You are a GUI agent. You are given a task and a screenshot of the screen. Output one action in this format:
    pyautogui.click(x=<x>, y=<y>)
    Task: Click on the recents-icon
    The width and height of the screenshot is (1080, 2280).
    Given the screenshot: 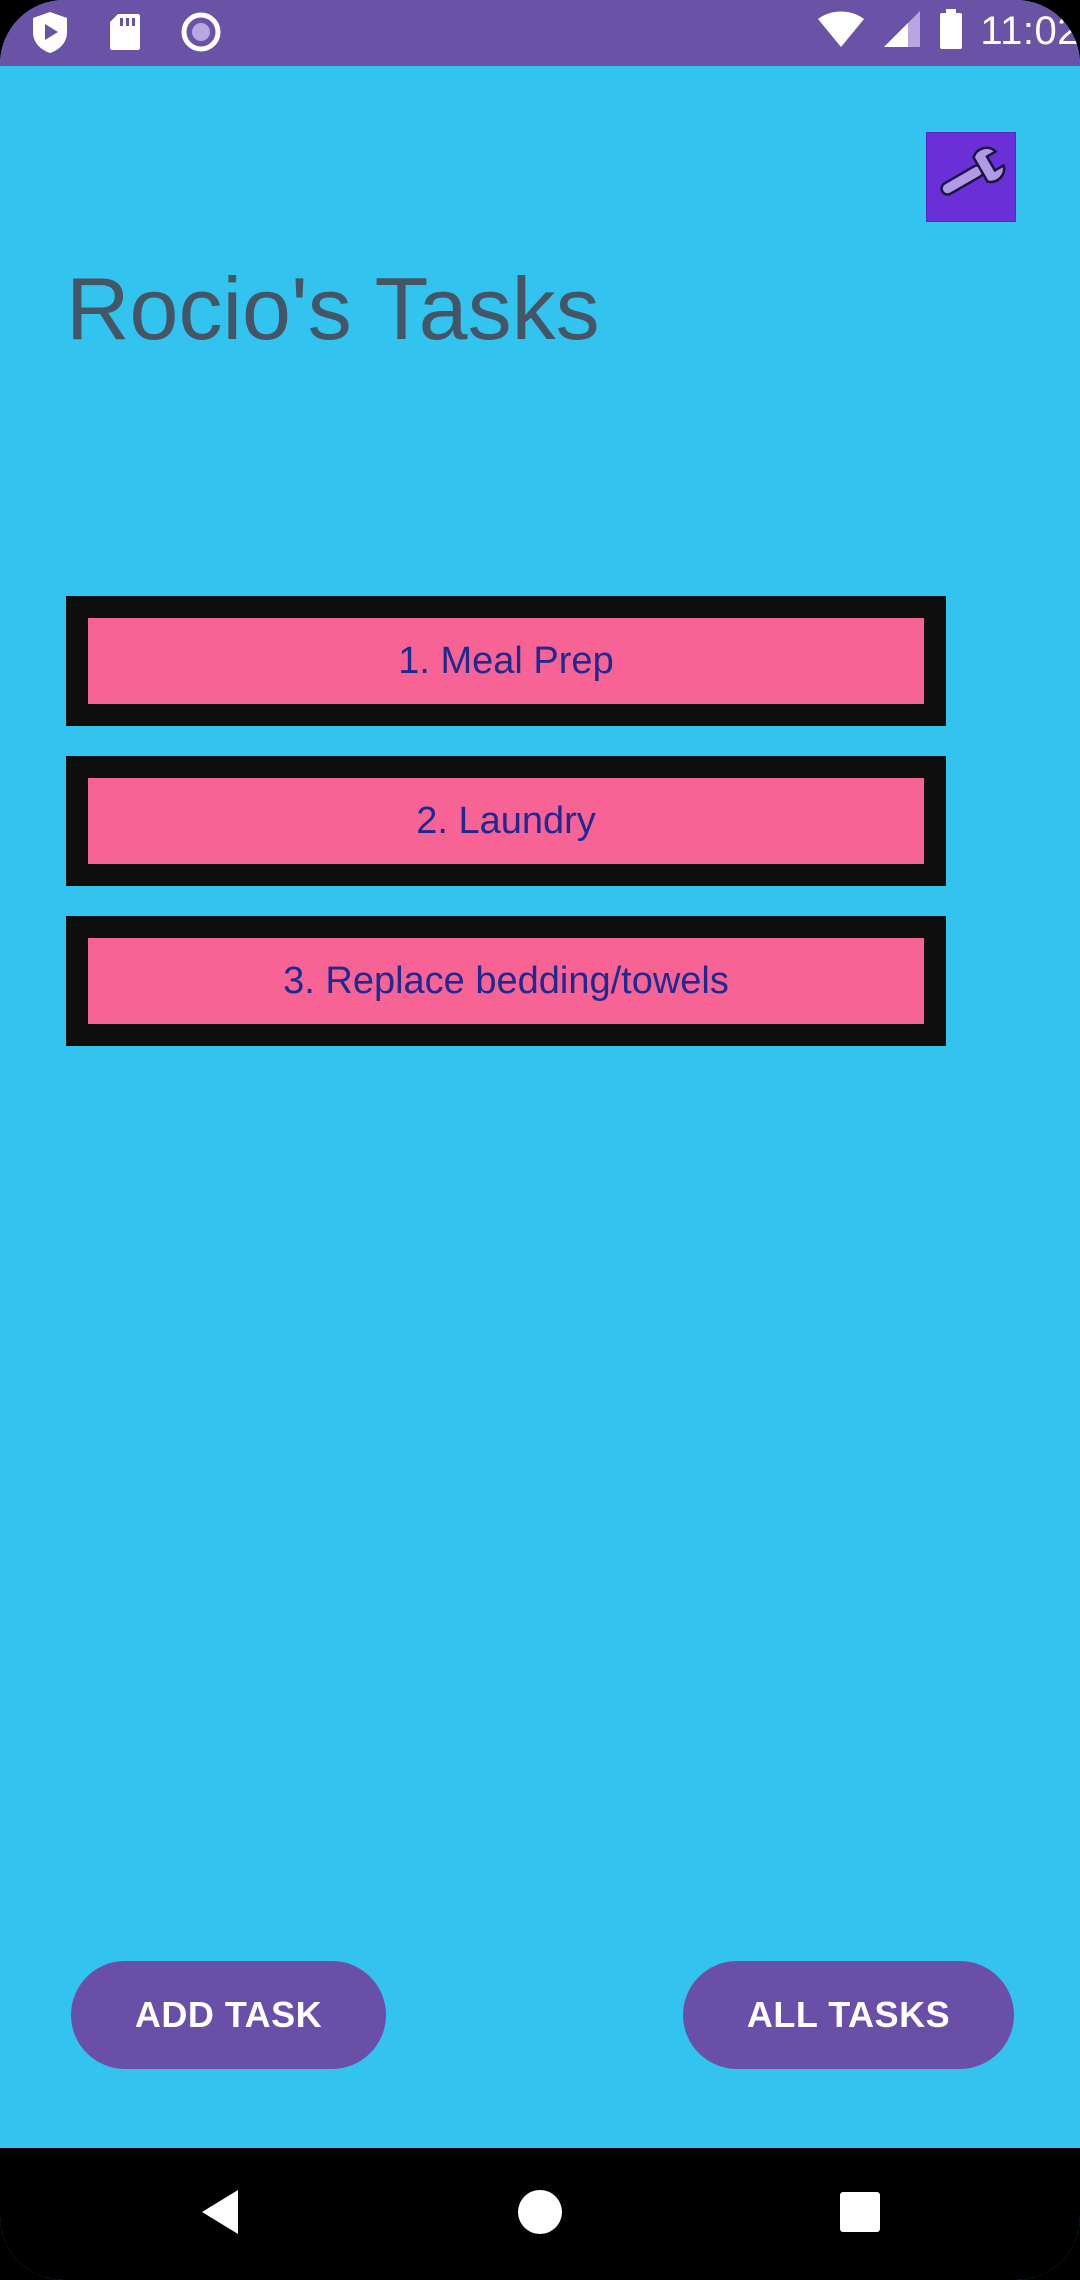 What is the action you would take?
    pyautogui.click(x=860, y=2214)
    